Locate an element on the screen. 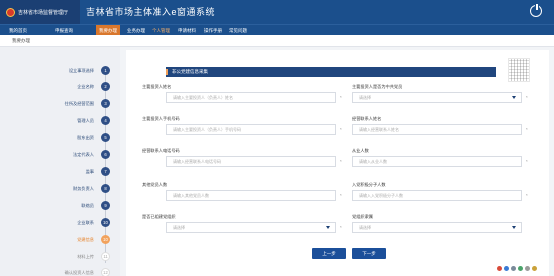  step-item: 设立事项选择 1 is located at coordinates (60, 71).